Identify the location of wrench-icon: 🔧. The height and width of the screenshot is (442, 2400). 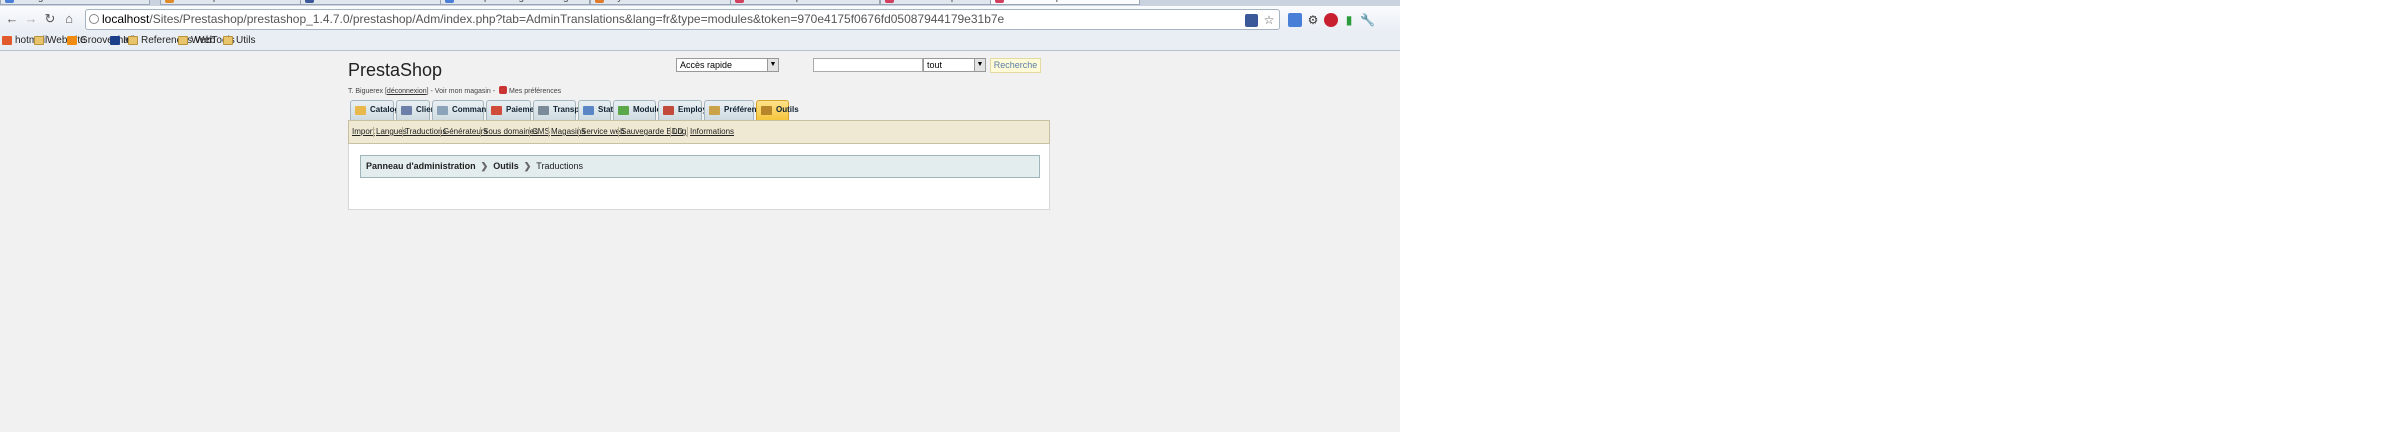
(1367, 20).